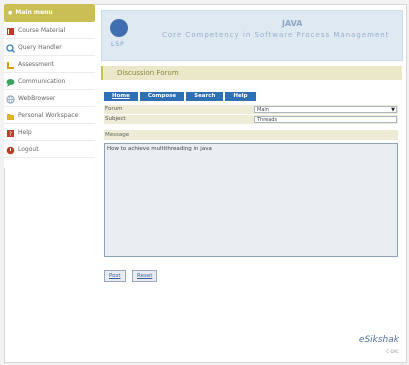 The width and height of the screenshot is (409, 365). Describe the element at coordinates (10, 65) in the screenshot. I see `ruler-icon` at that location.